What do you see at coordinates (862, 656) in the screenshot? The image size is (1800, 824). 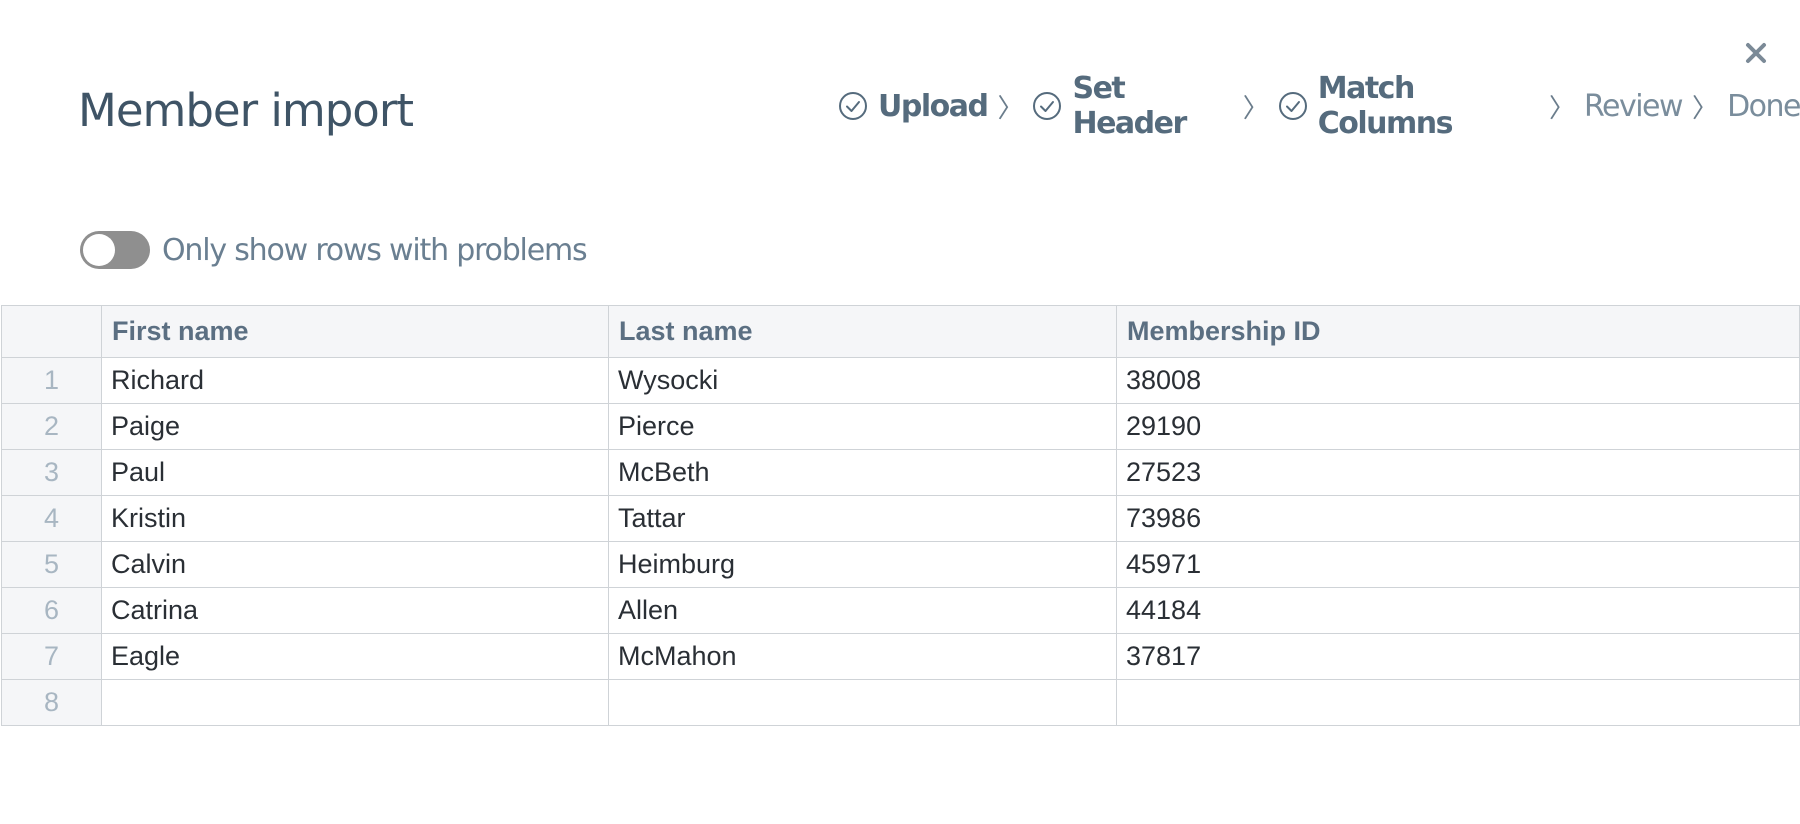 I see `cell-last-name: McMahon` at bounding box center [862, 656].